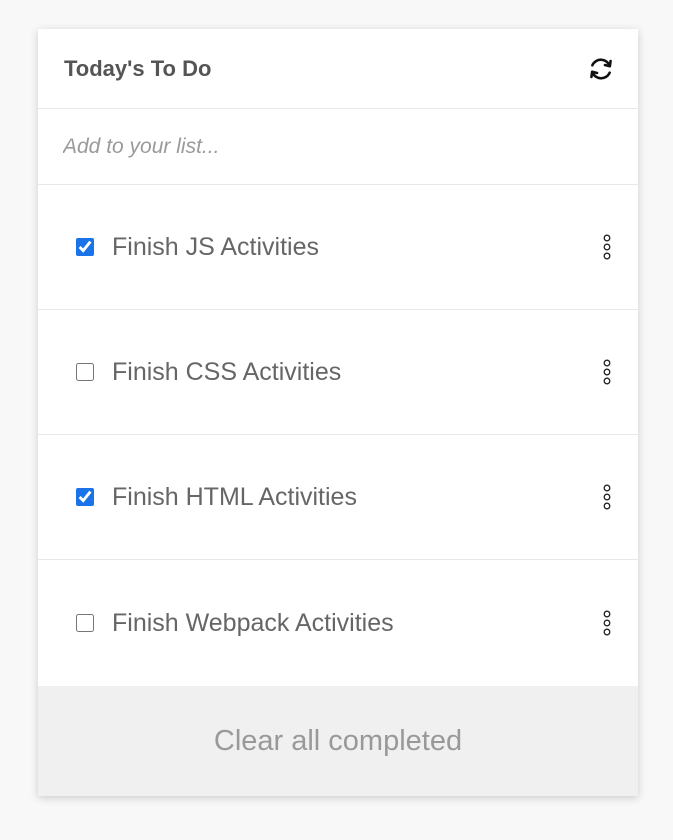  I want to click on page-title: Today's To Do, so click(138, 68).